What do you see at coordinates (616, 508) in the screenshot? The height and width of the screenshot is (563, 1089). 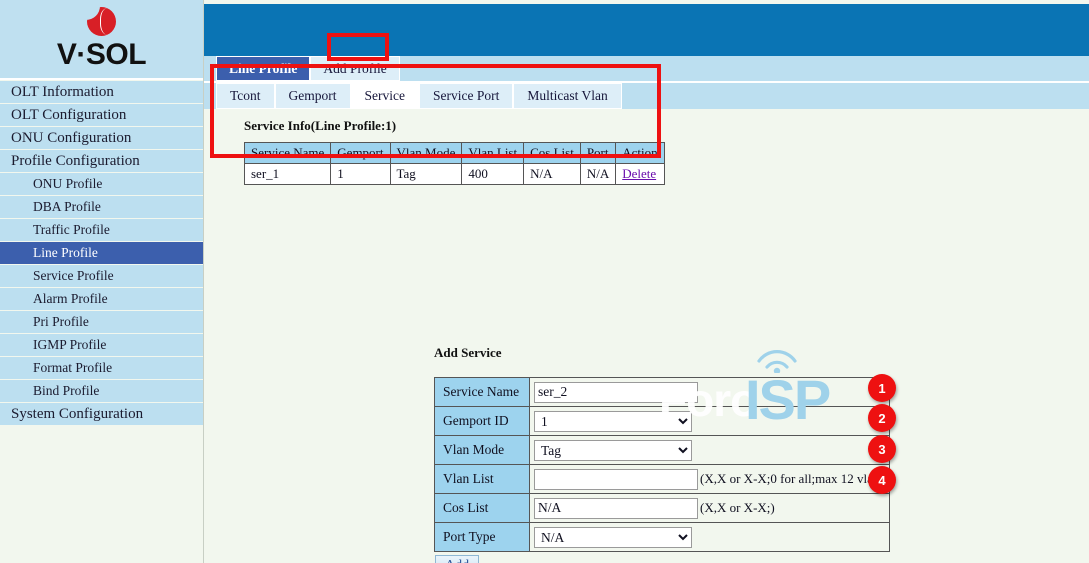 I see `cos-list-input` at bounding box center [616, 508].